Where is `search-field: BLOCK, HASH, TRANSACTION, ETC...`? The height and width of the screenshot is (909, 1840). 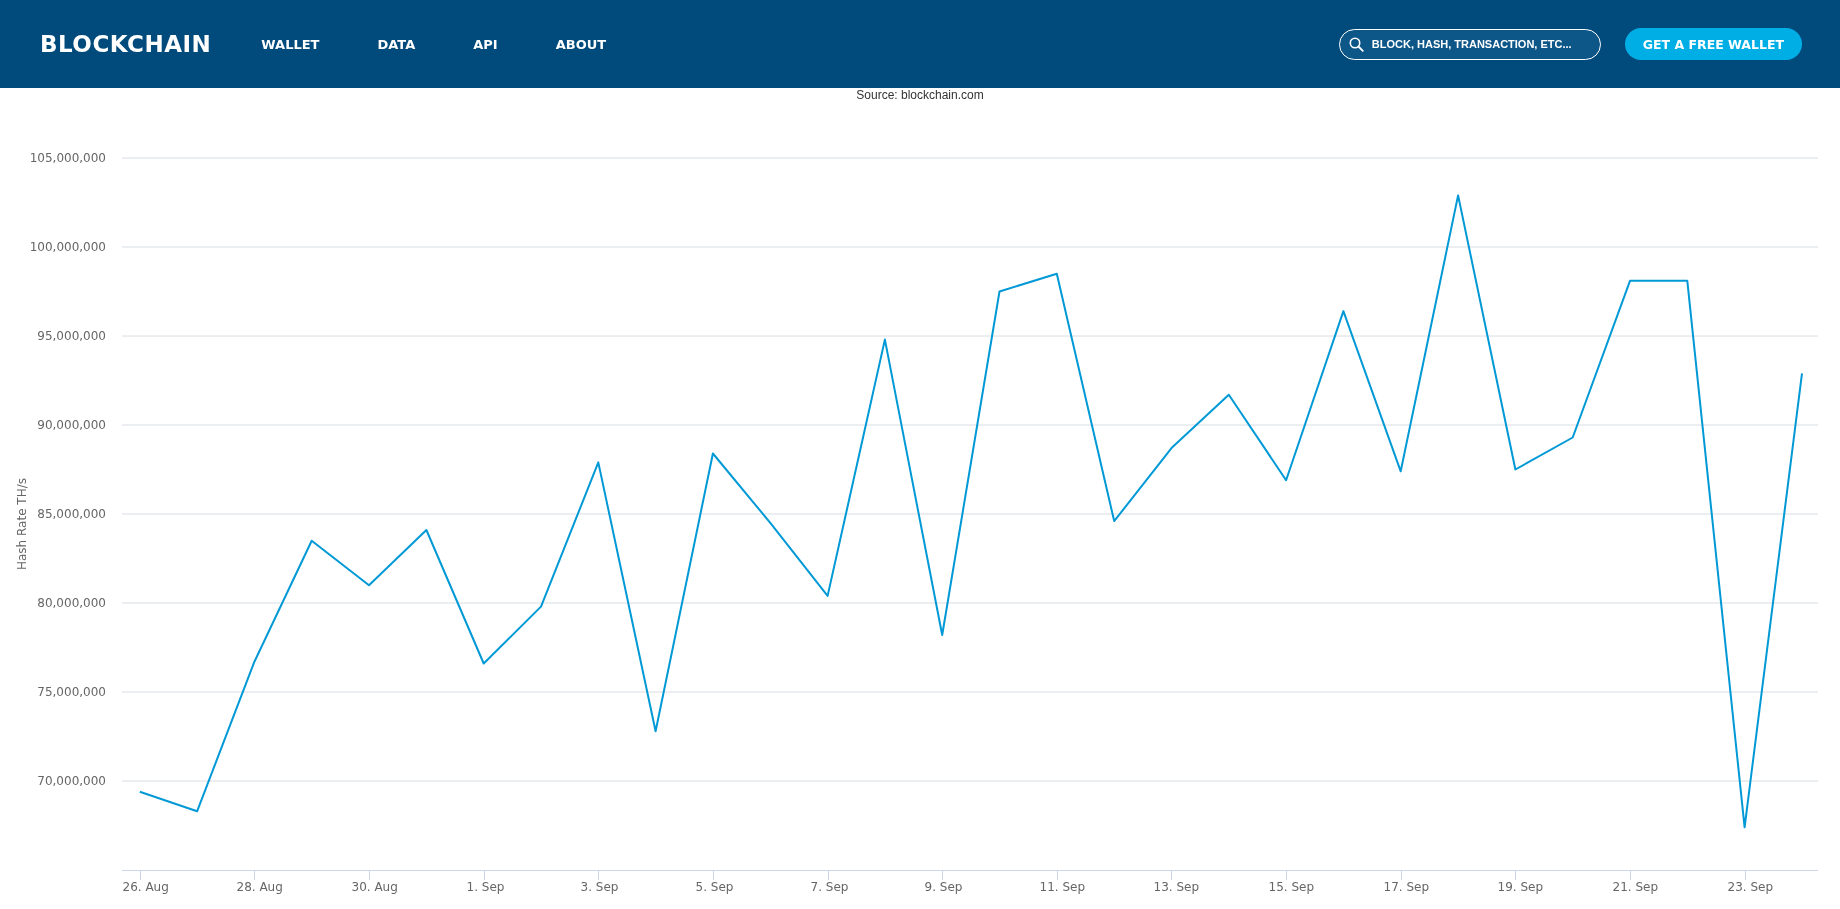
search-field: BLOCK, HASH, TRANSACTION, ETC... is located at coordinates (1469, 44).